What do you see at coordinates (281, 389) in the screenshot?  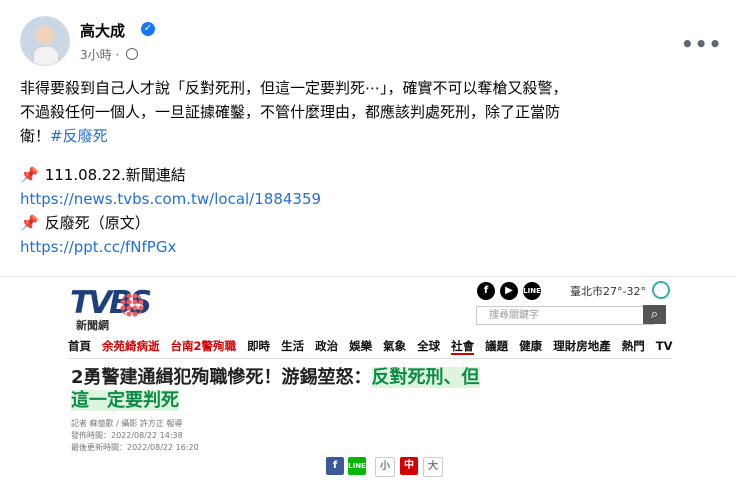 I see `article-headline: 2勇警建通緝犯殉職慘死！游錫堃怒：反對死刑、但這一定要判死` at bounding box center [281, 389].